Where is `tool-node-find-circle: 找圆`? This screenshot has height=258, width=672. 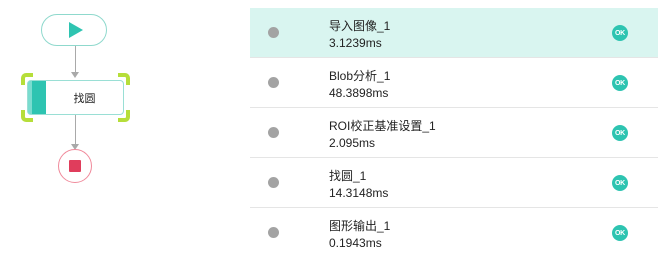 tool-node-find-circle: 找圆 is located at coordinates (75, 97).